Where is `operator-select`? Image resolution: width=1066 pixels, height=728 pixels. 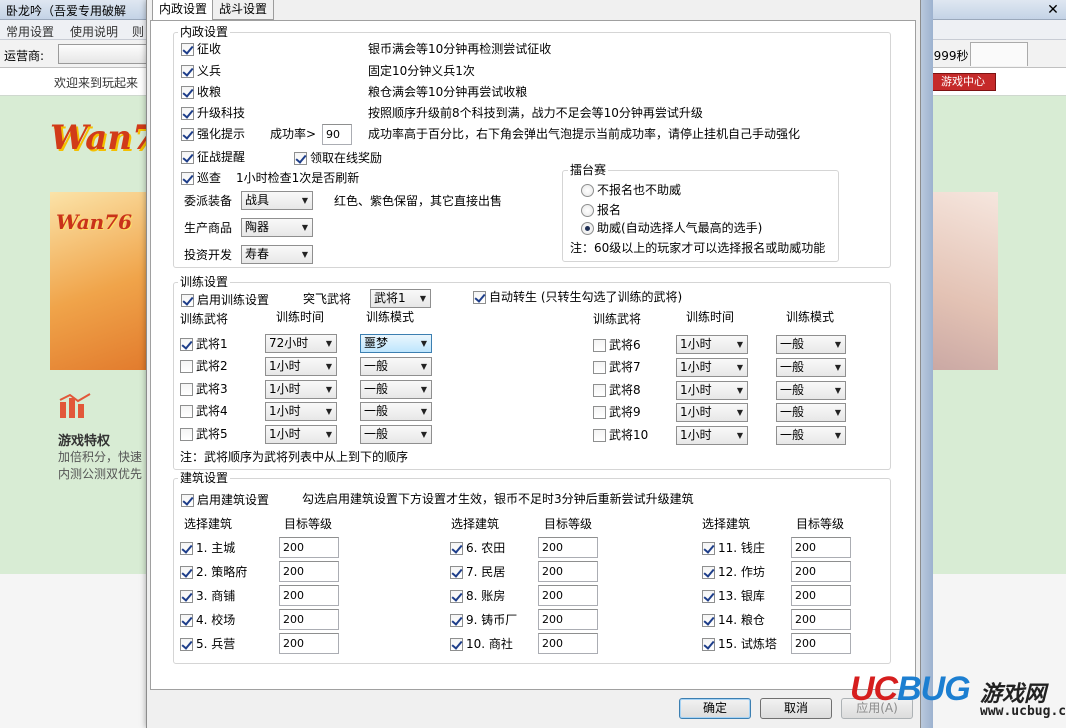
operator-select is located at coordinates (105, 54).